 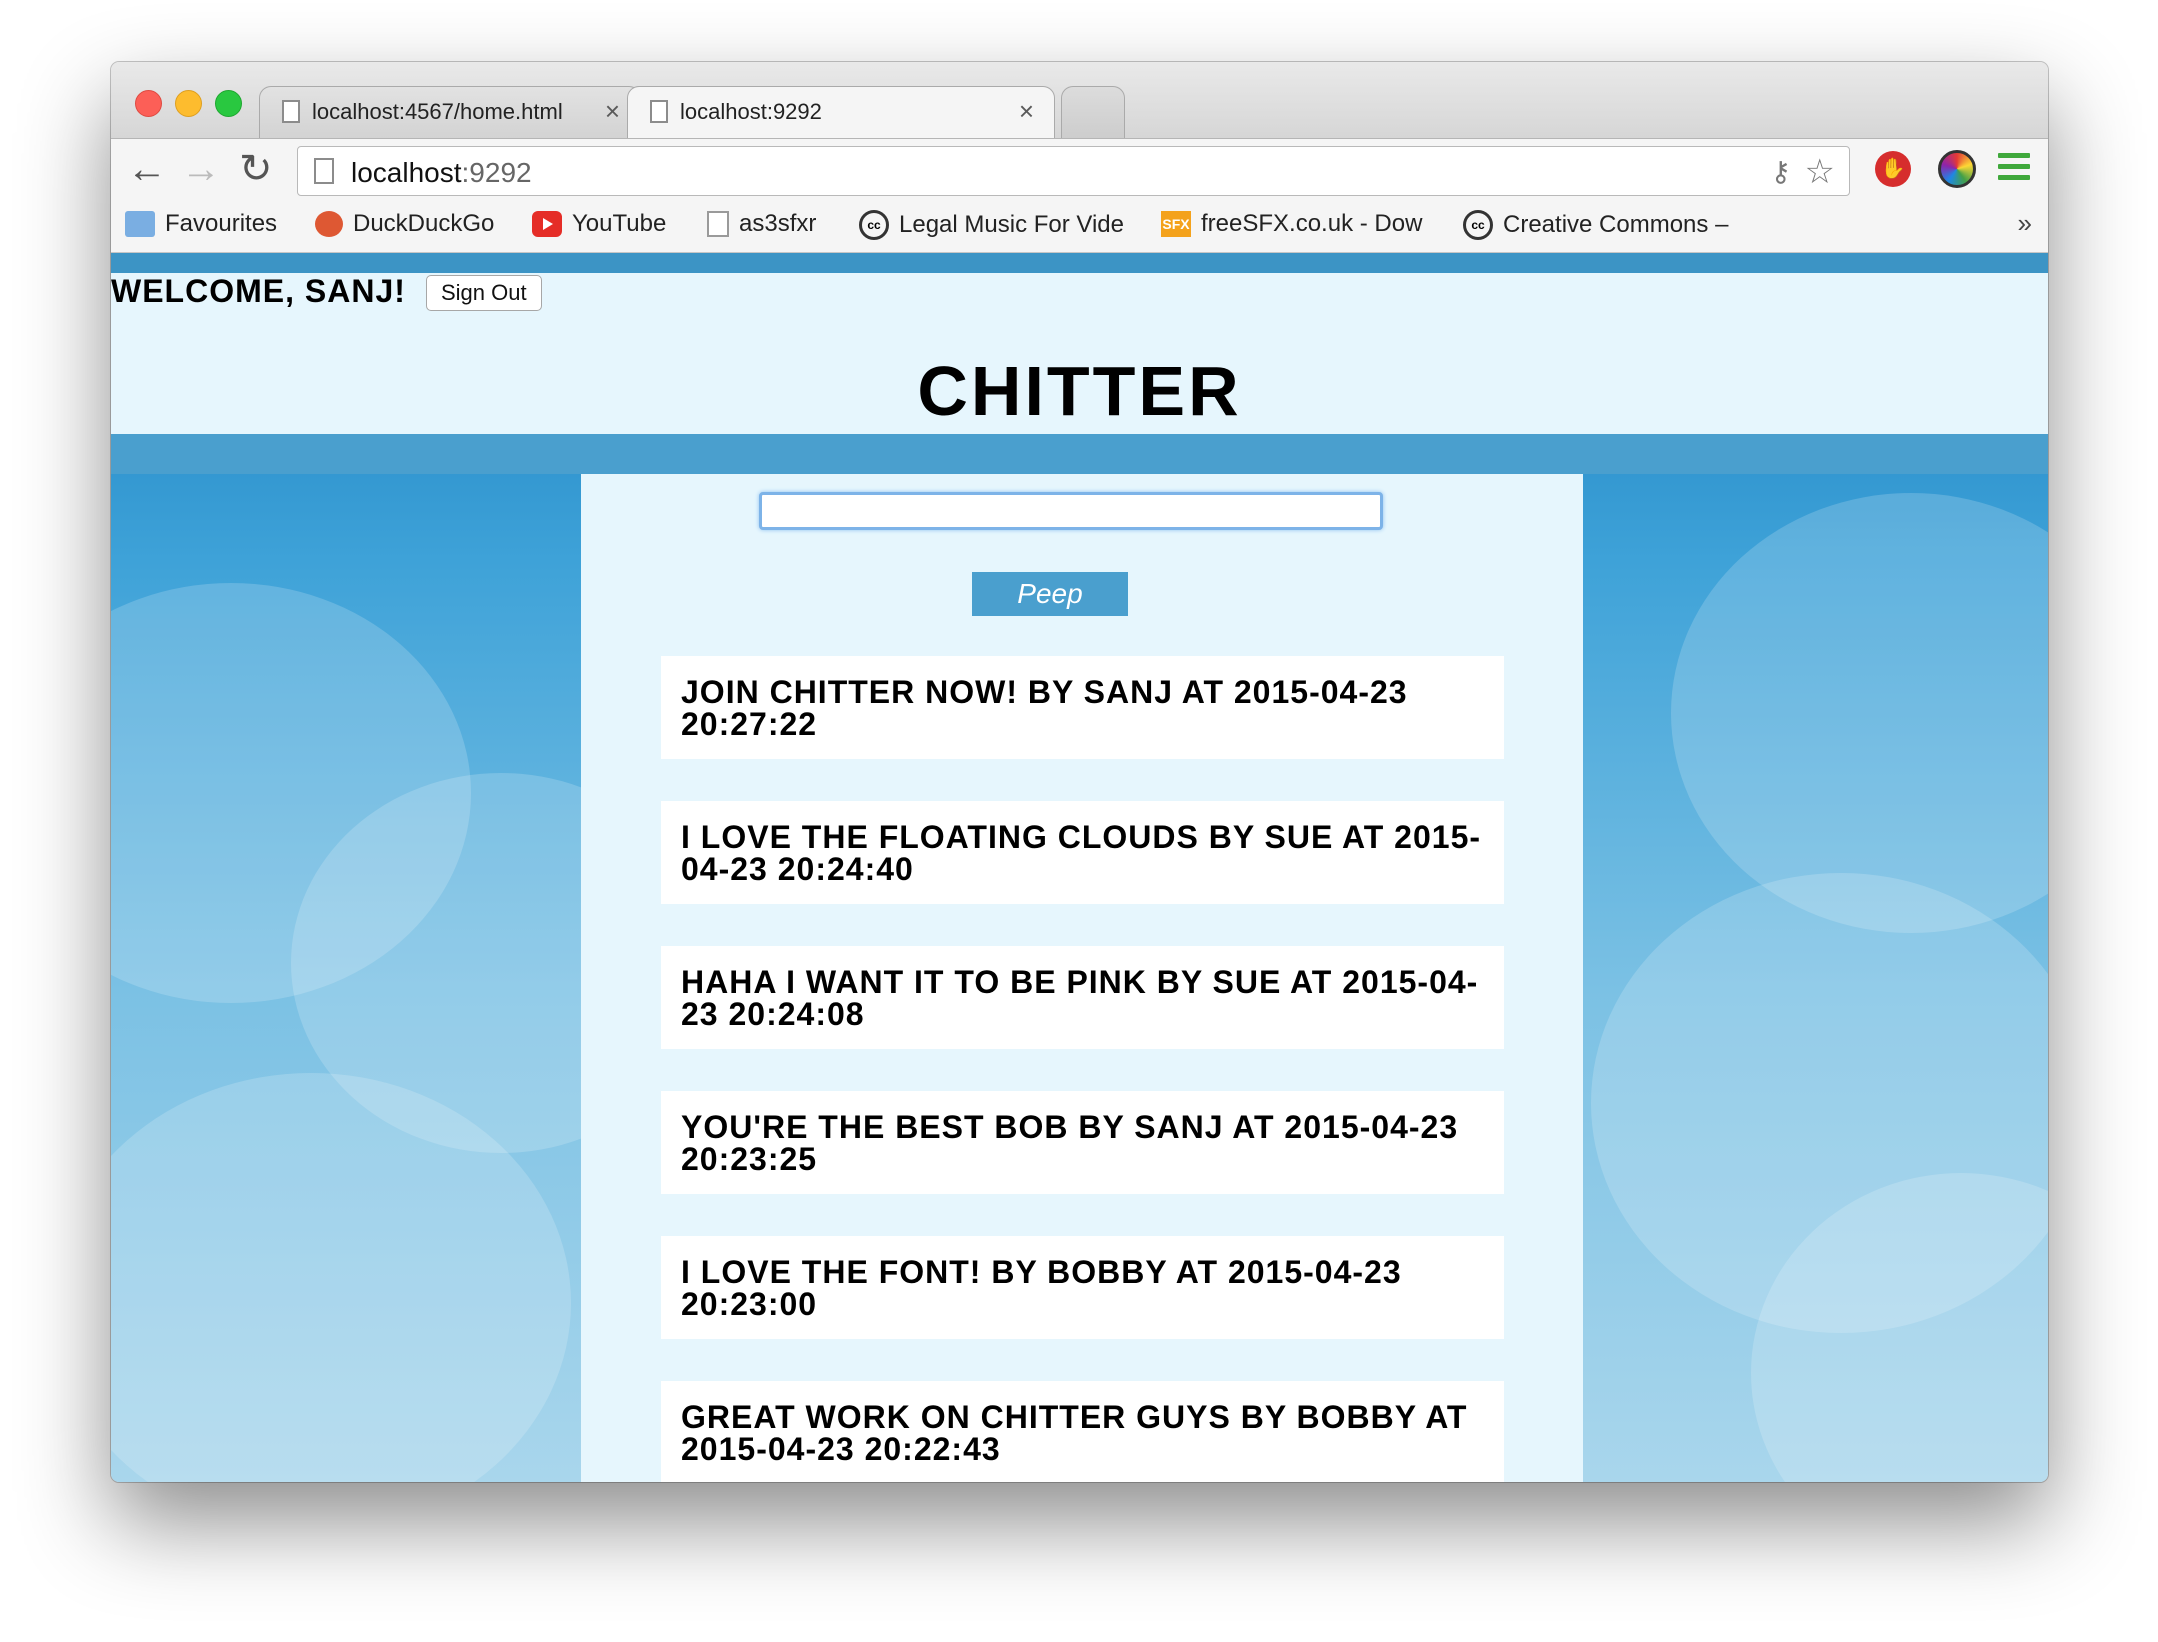 I want to click on folder-icon, so click(x=140, y=224).